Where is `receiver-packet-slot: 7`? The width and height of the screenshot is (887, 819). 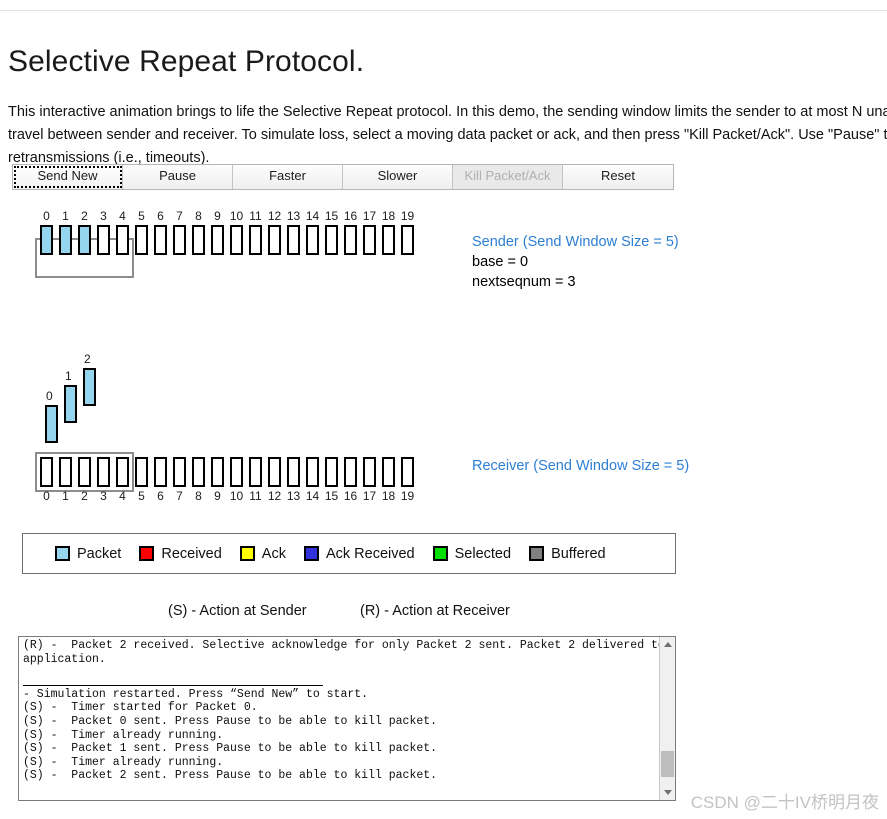
receiver-packet-slot: 7 is located at coordinates (179, 480).